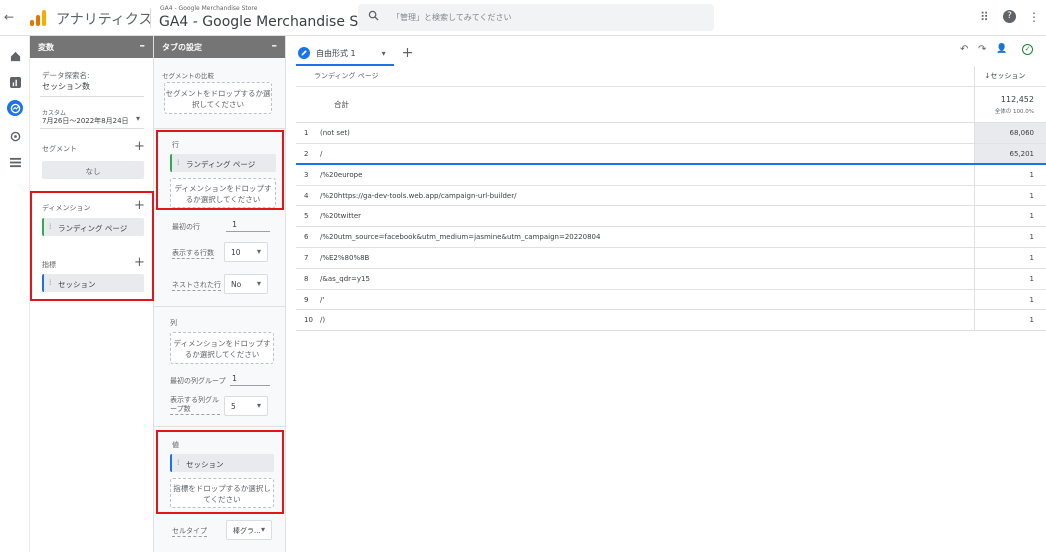 Image resolution: width=1046 pixels, height=552 pixels. I want to click on nested-rows-select: No, so click(246, 284).